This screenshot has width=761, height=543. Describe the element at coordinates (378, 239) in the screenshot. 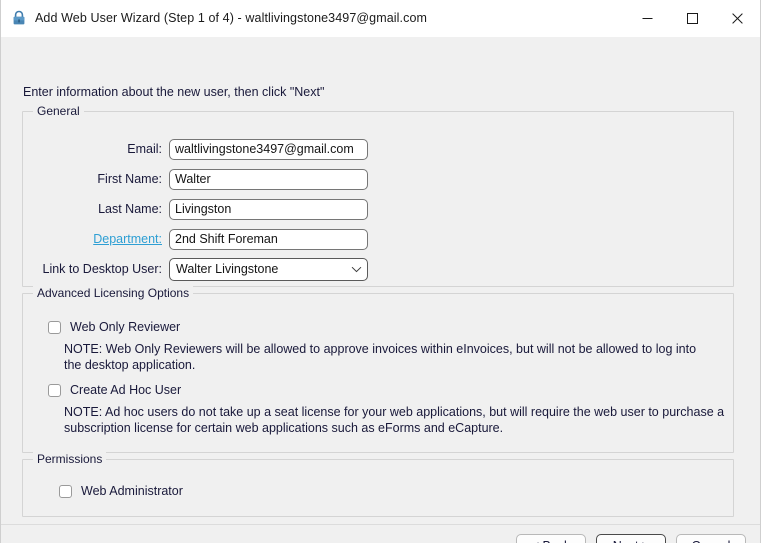

I see `field-row-department: Department:` at that location.